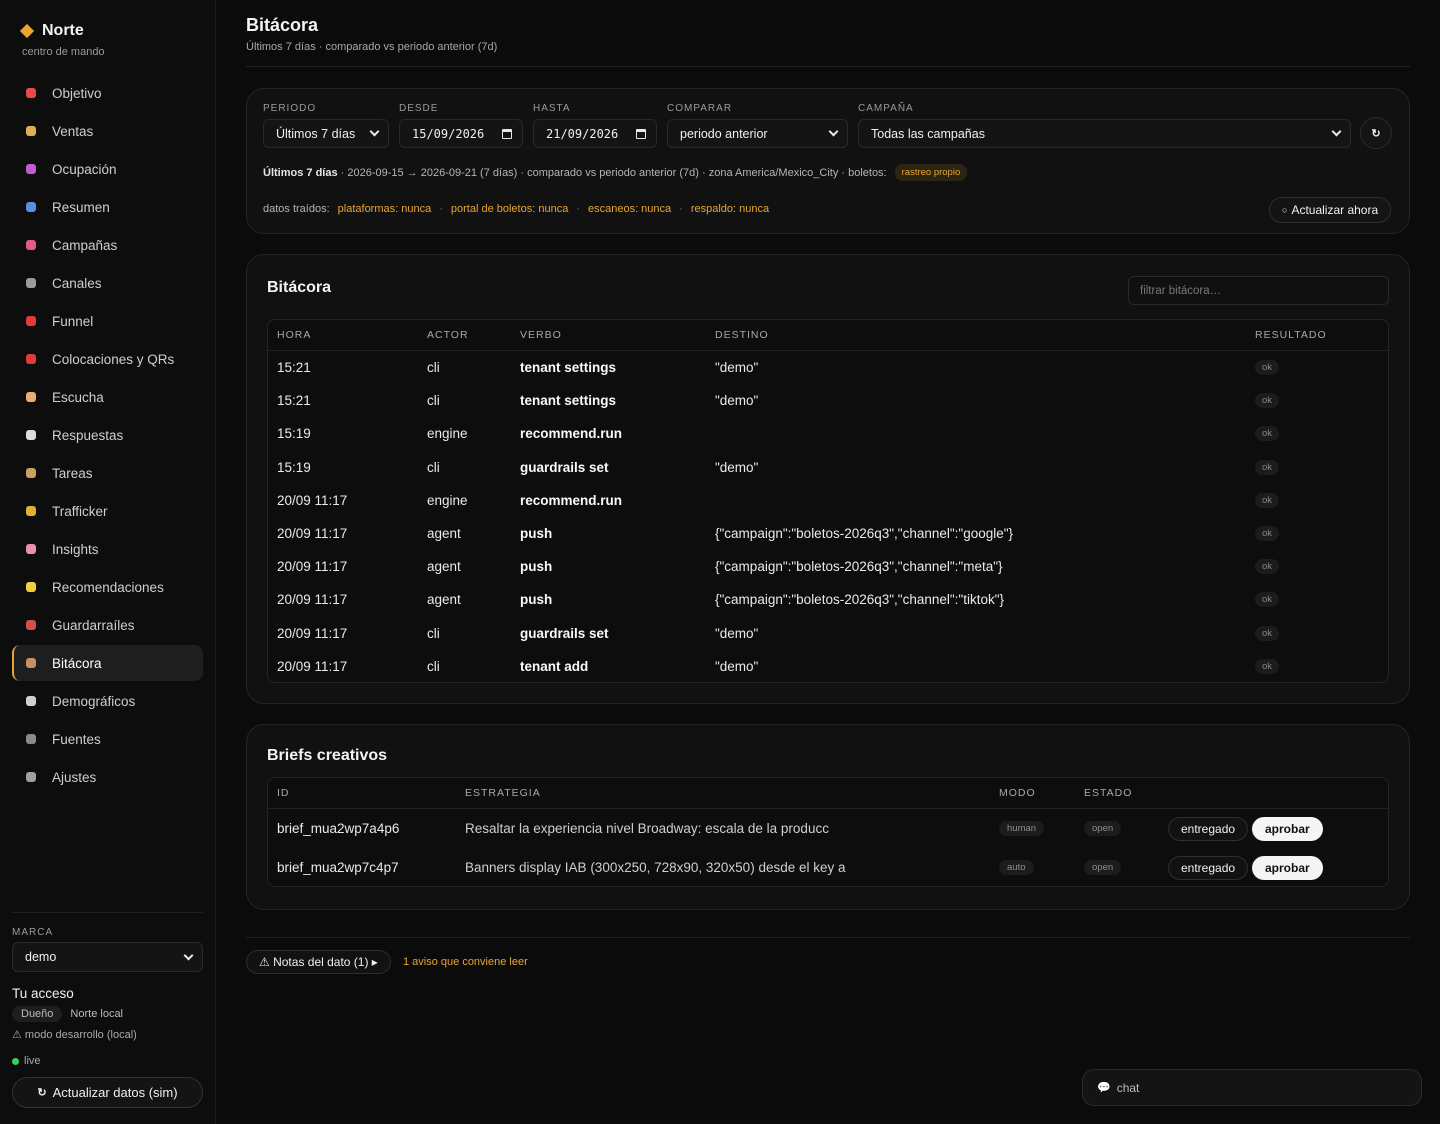  What do you see at coordinates (1252, 1087) in the screenshot?
I see `chat-input: 💬 chat` at bounding box center [1252, 1087].